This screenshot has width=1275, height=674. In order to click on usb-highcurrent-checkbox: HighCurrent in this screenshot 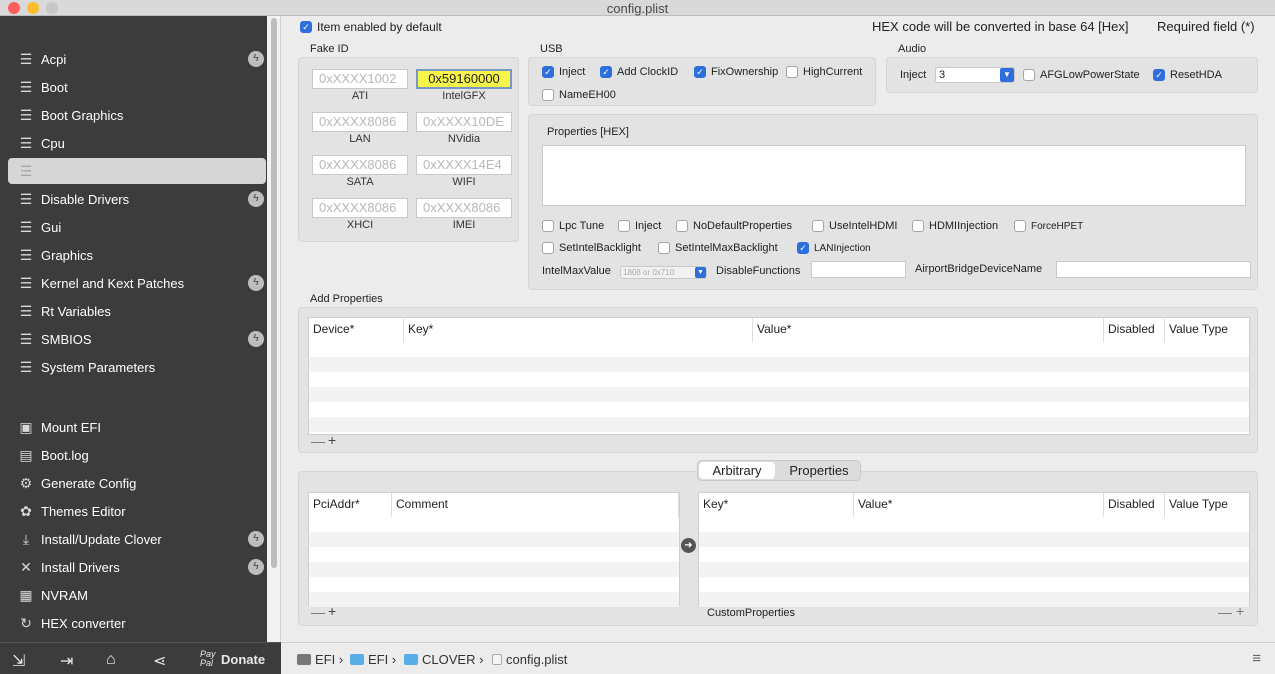, I will do `click(824, 72)`.